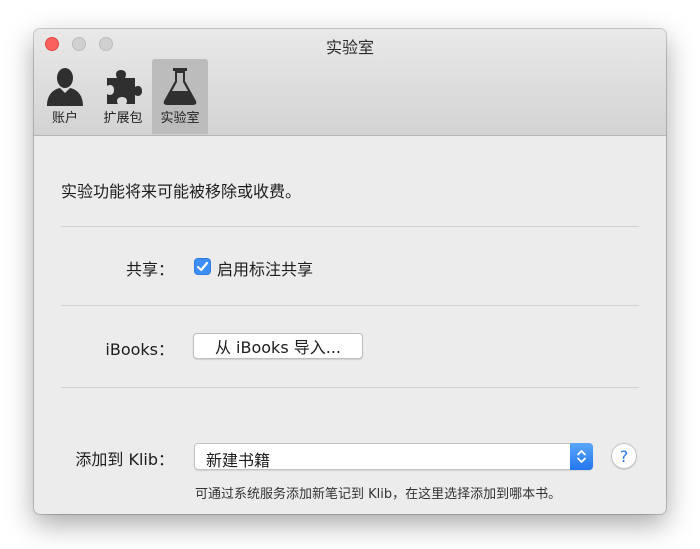 The image size is (700, 549). What do you see at coordinates (180, 86) in the screenshot?
I see `flask-icon` at bounding box center [180, 86].